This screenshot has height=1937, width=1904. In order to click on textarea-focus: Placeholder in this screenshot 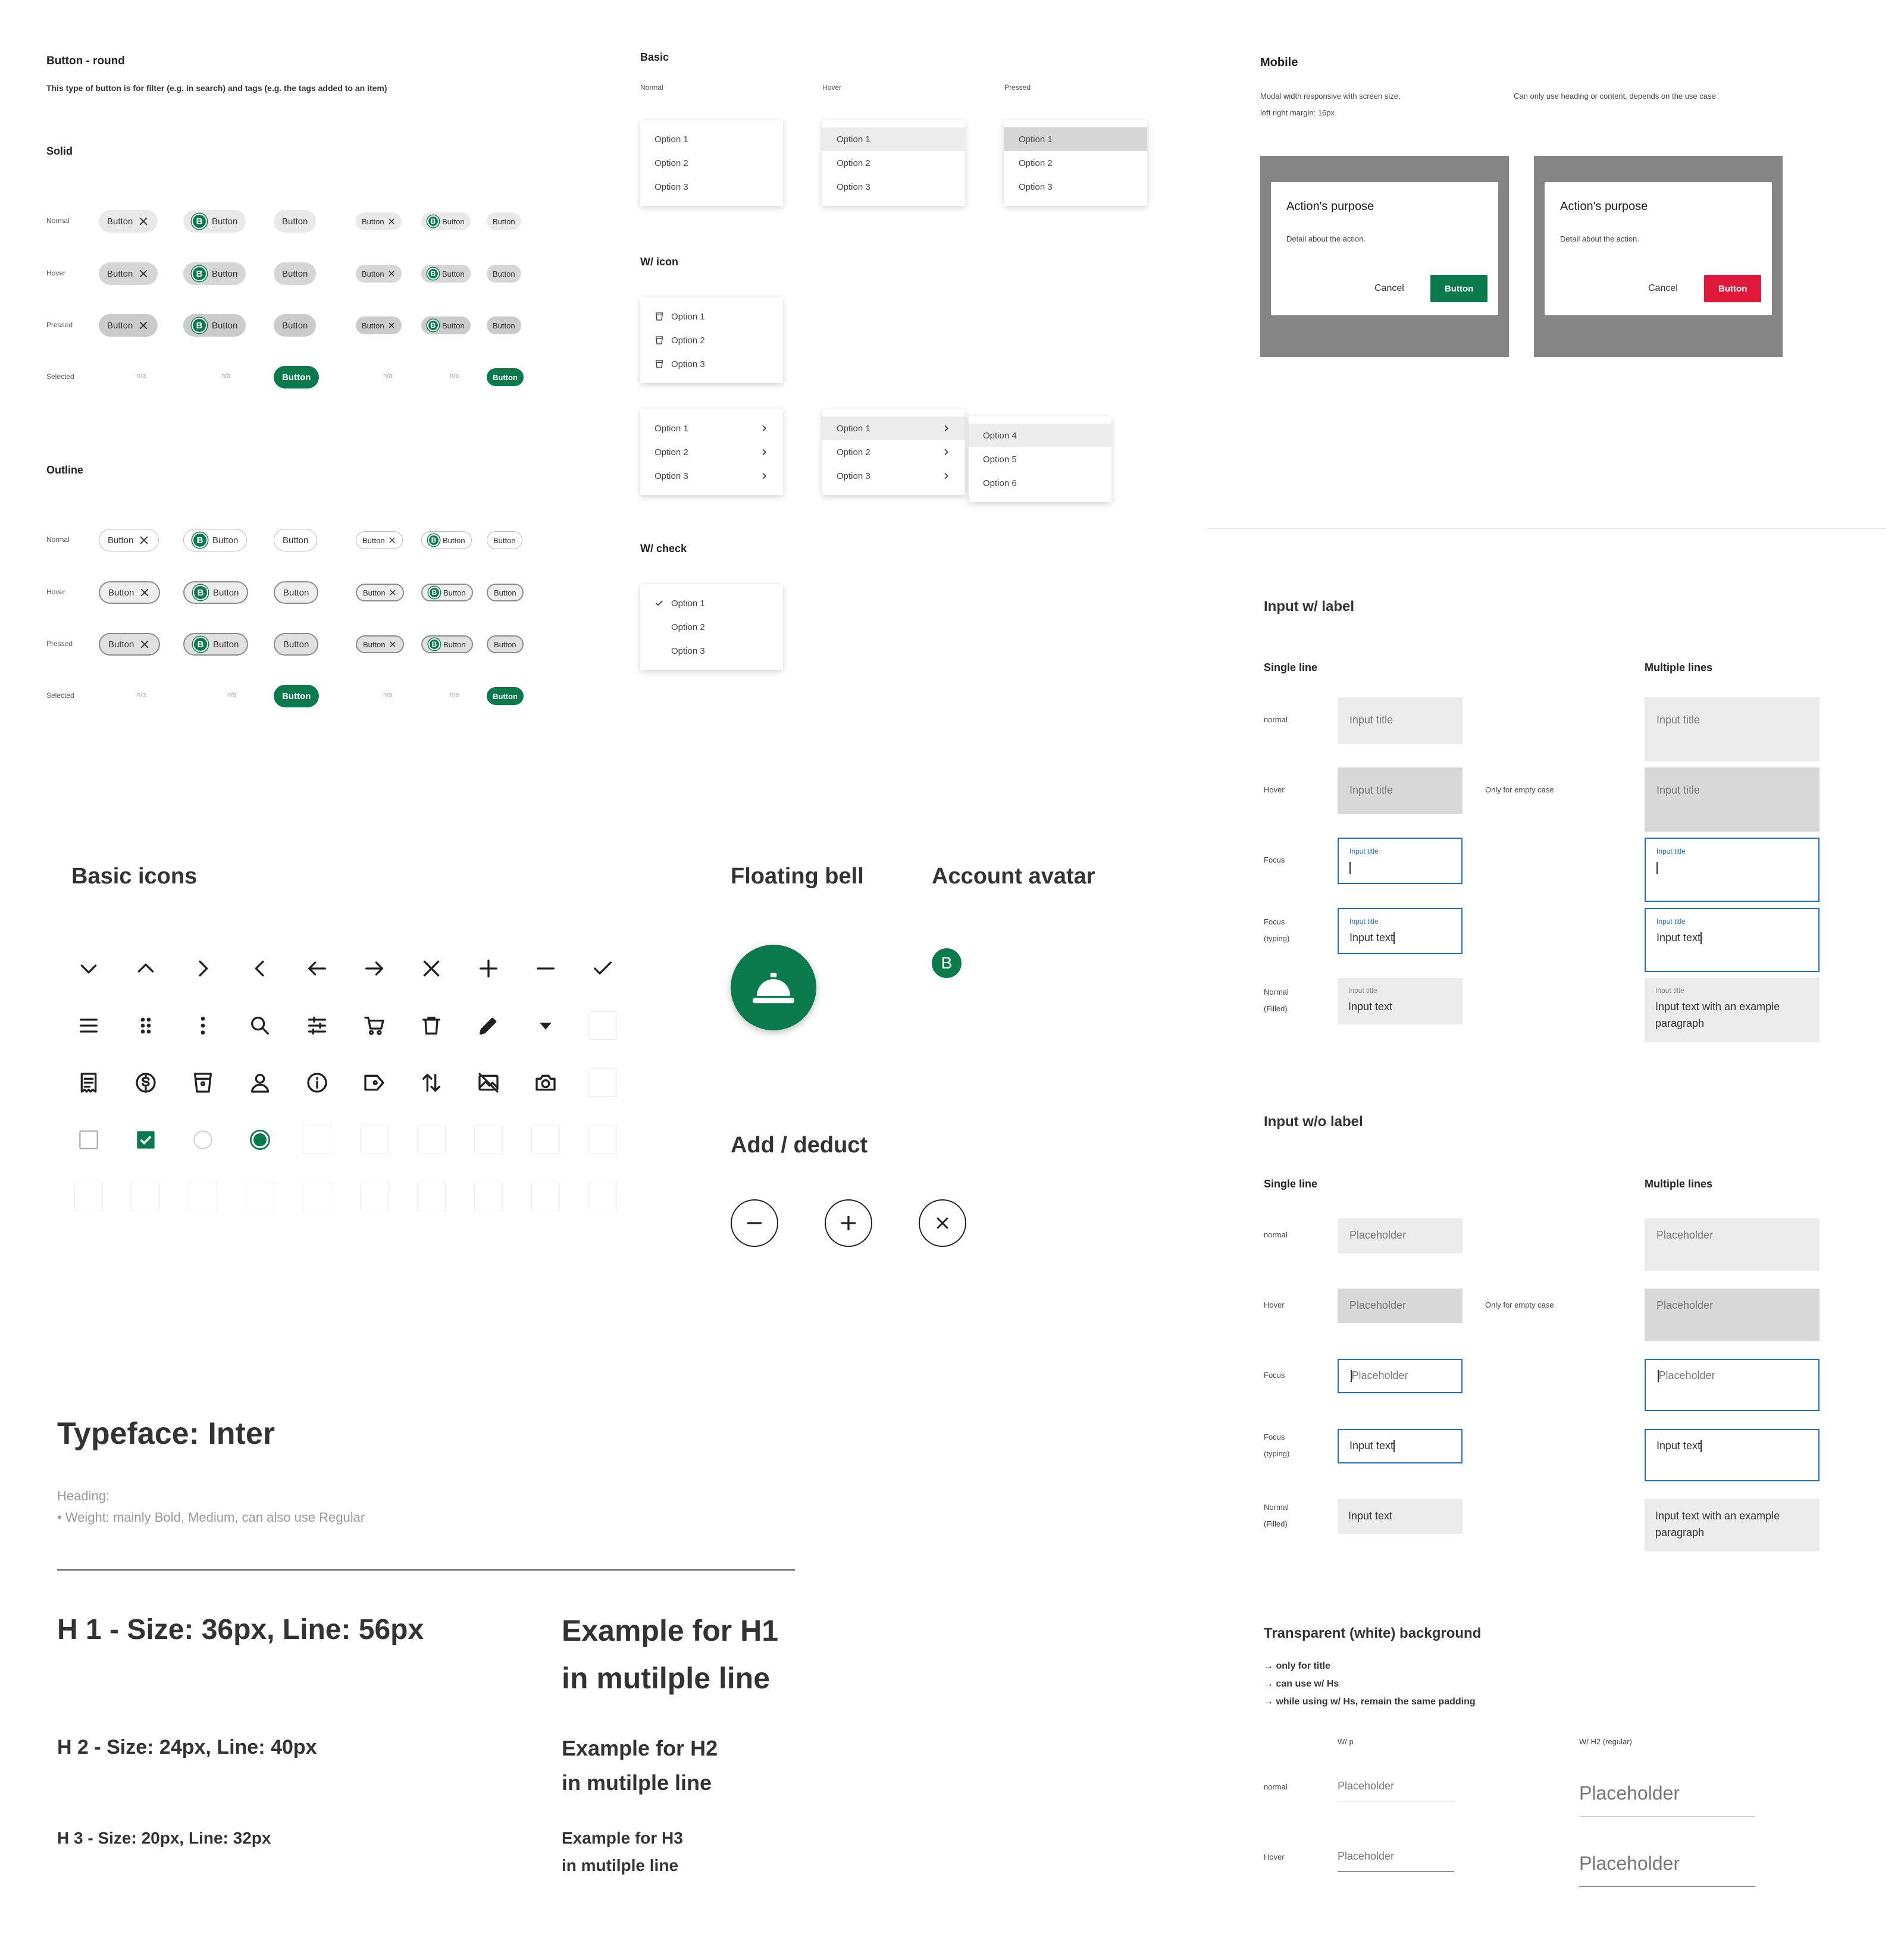, I will do `click(1732, 1385)`.